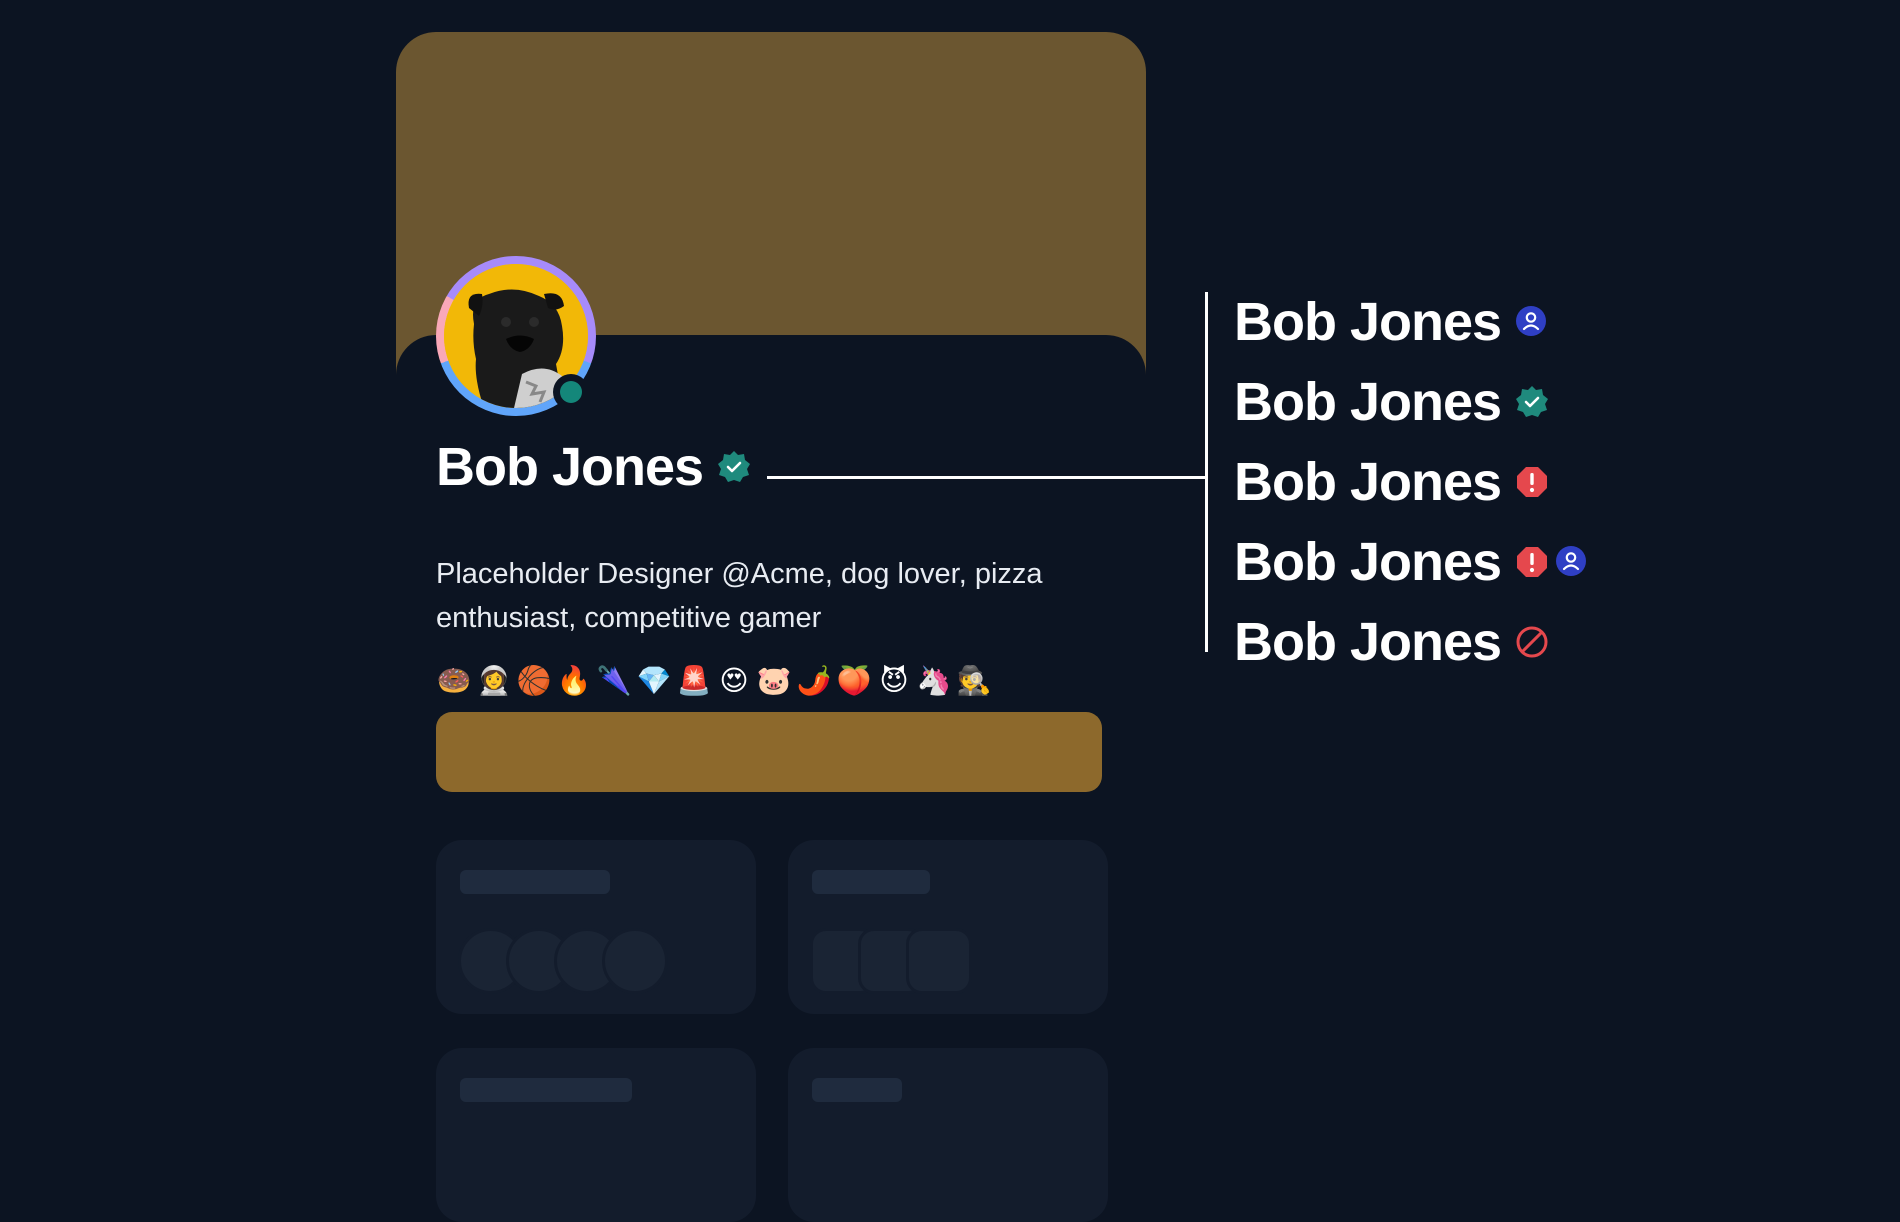 The height and width of the screenshot is (1222, 1900). I want to click on primary-action-button, so click(769, 752).